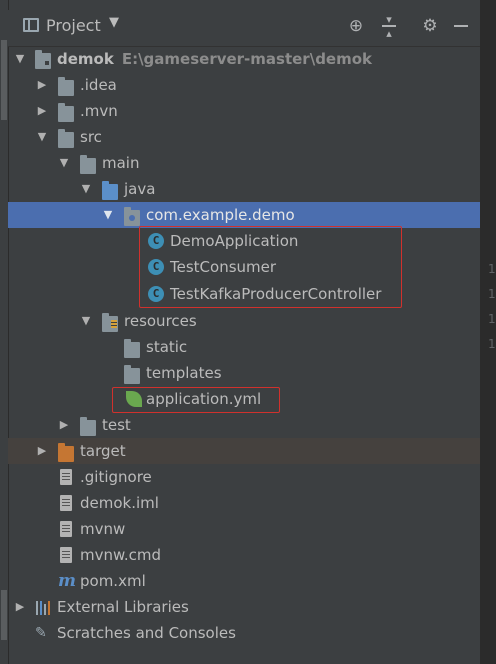  Describe the element at coordinates (244, 137) in the screenshot. I see `tree-node-src: ▼ src` at that location.